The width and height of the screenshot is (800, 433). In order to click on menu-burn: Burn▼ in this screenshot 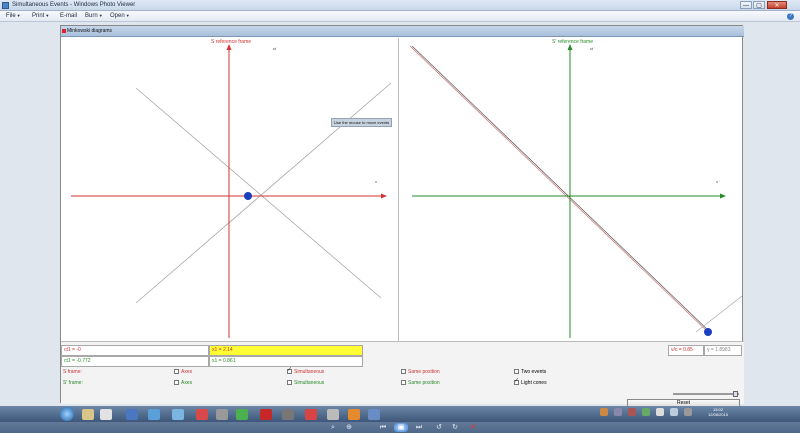, I will do `click(94, 16)`.